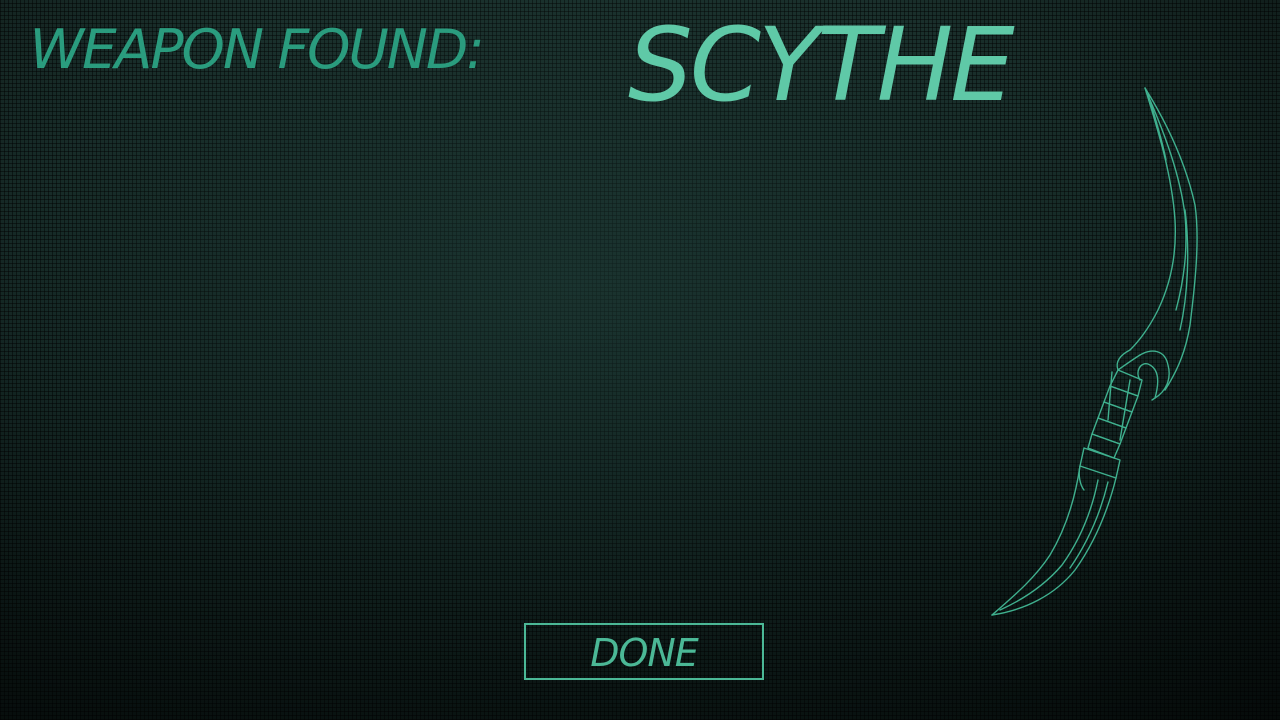 This screenshot has width=1280, height=720. I want to click on weapon-found-label: WEAPON FOUND:, so click(257, 49).